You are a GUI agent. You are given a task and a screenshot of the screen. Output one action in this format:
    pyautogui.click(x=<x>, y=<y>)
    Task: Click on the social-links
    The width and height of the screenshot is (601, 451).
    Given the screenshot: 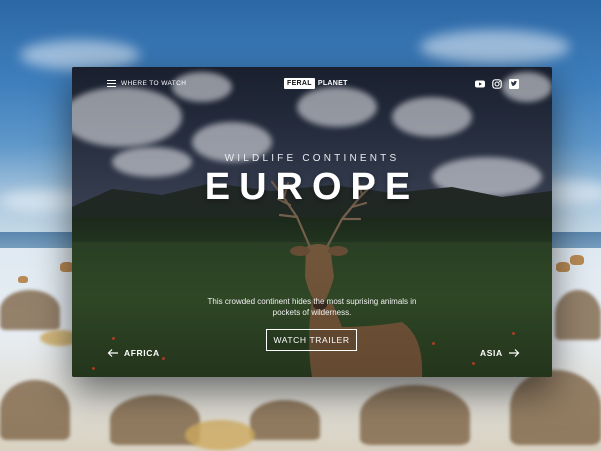 What is the action you would take?
    pyautogui.click(x=497, y=84)
    